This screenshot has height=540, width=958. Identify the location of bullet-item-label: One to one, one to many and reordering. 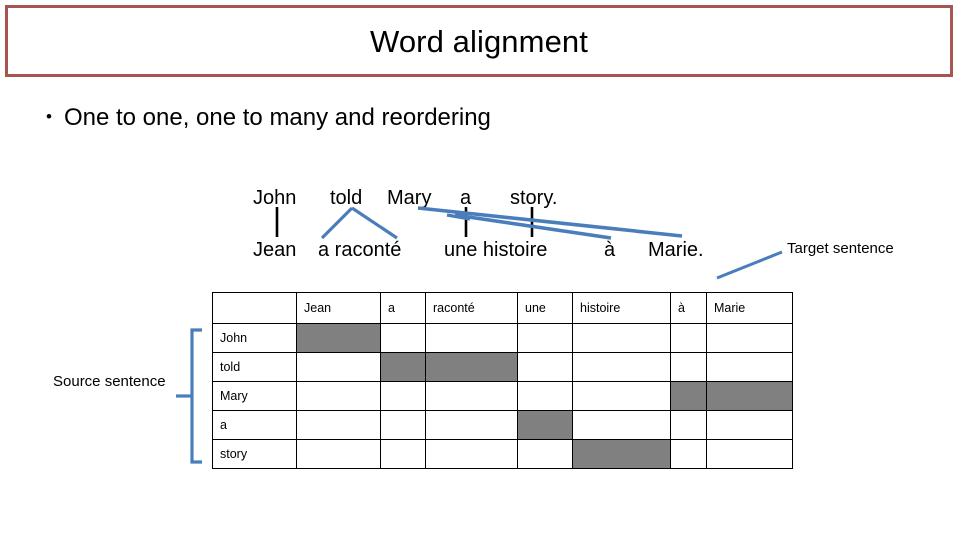
(277, 117).